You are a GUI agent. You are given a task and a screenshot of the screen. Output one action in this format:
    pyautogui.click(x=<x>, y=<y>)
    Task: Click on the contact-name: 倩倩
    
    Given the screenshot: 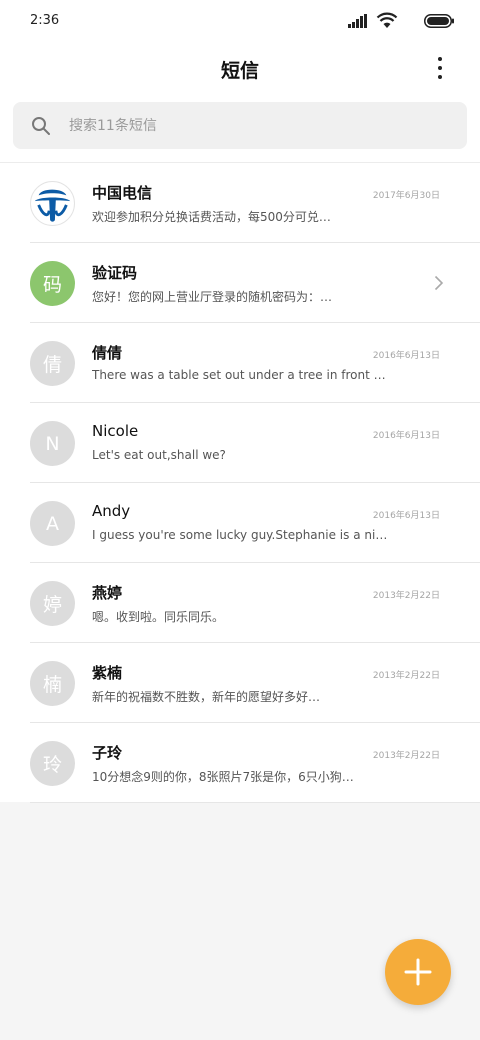 What is the action you would take?
    pyautogui.click(x=107, y=353)
    